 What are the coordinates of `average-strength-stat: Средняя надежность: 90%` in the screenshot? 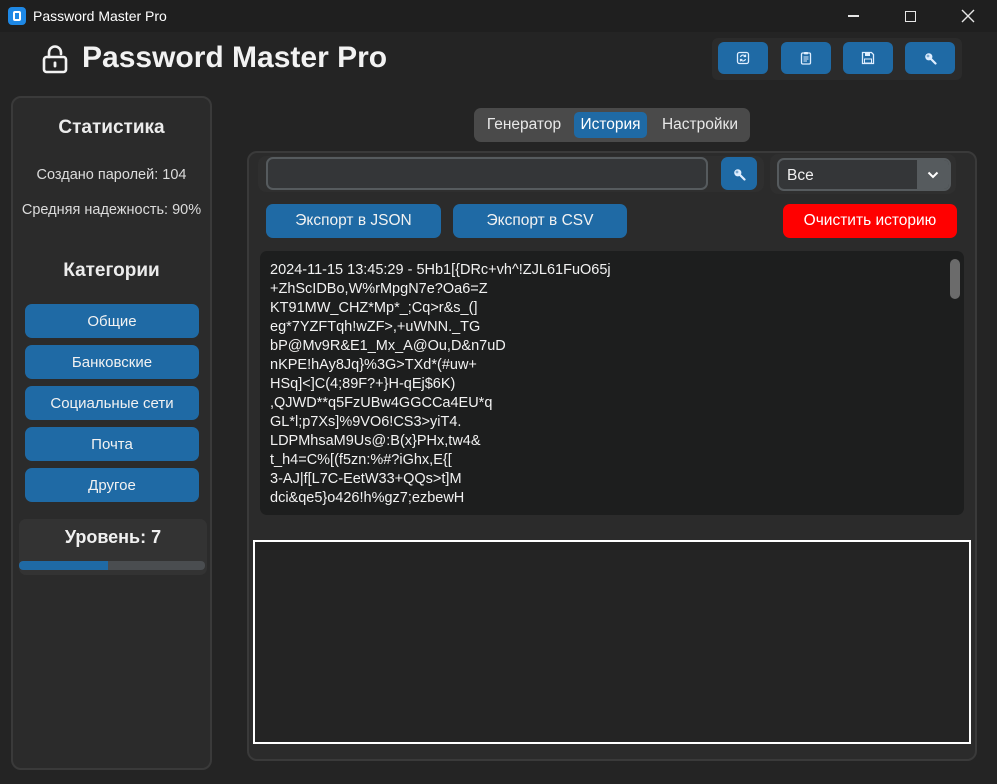 It's located at (111, 210).